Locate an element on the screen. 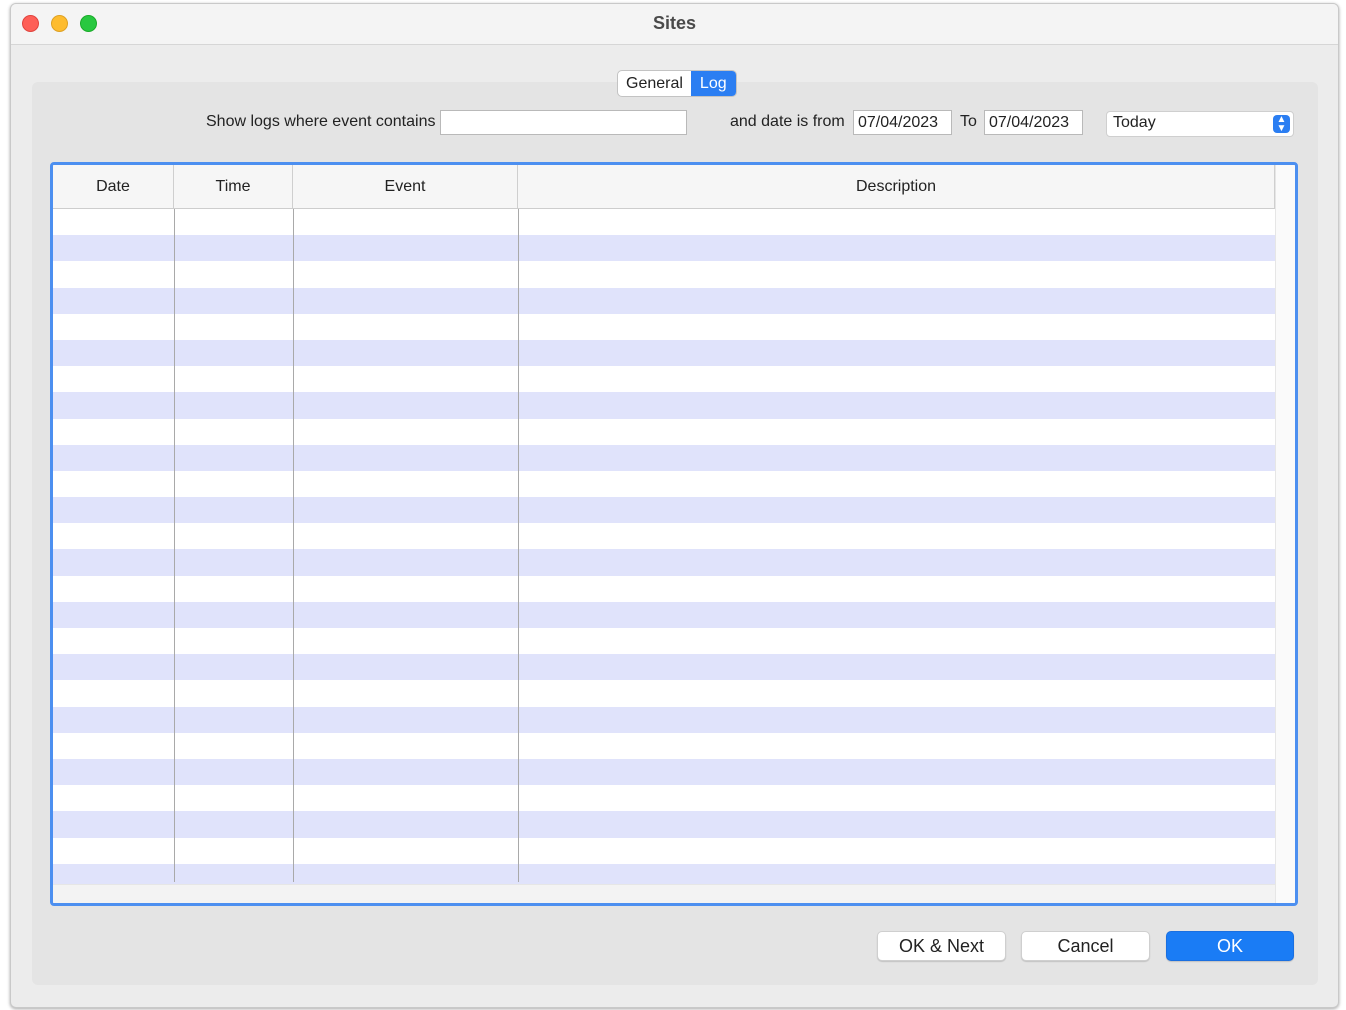 Image resolution: width=1346 pixels, height=1010 pixels. date-range-value: Today is located at coordinates (1134, 122).